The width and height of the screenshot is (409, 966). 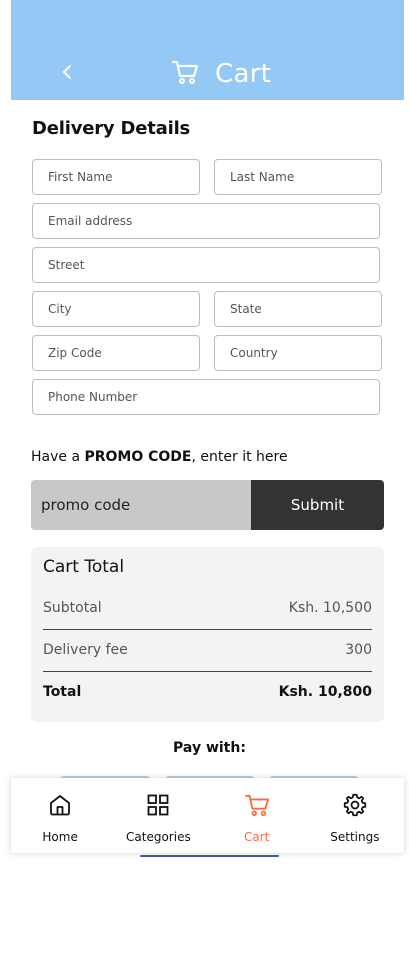 I want to click on total-label: Total, so click(x=62, y=692).